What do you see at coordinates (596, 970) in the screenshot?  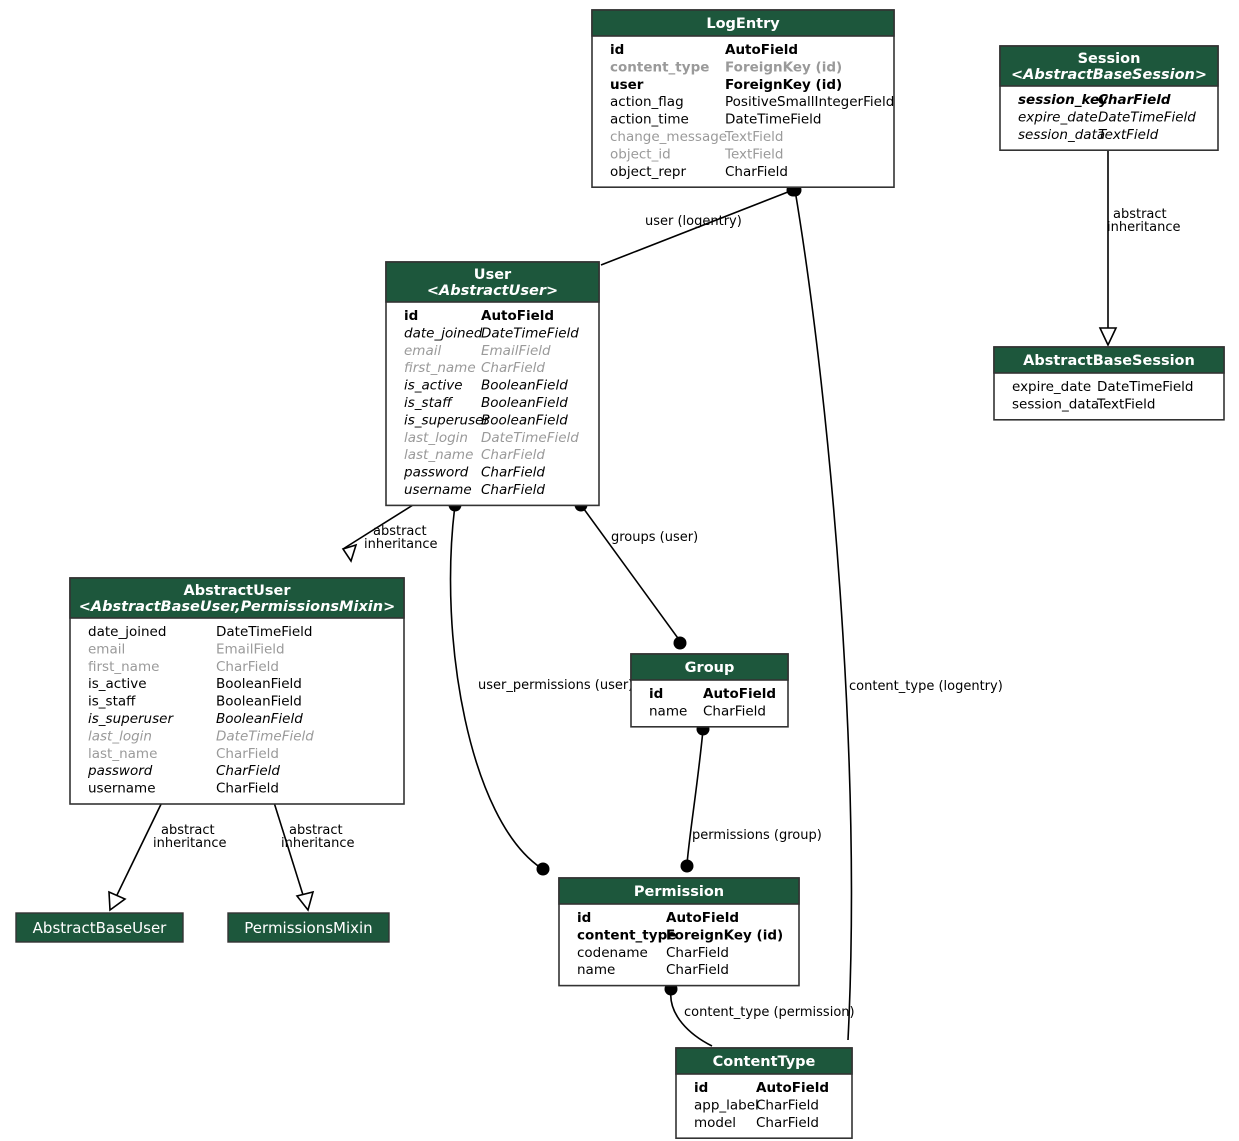 I see `field-name: name` at bounding box center [596, 970].